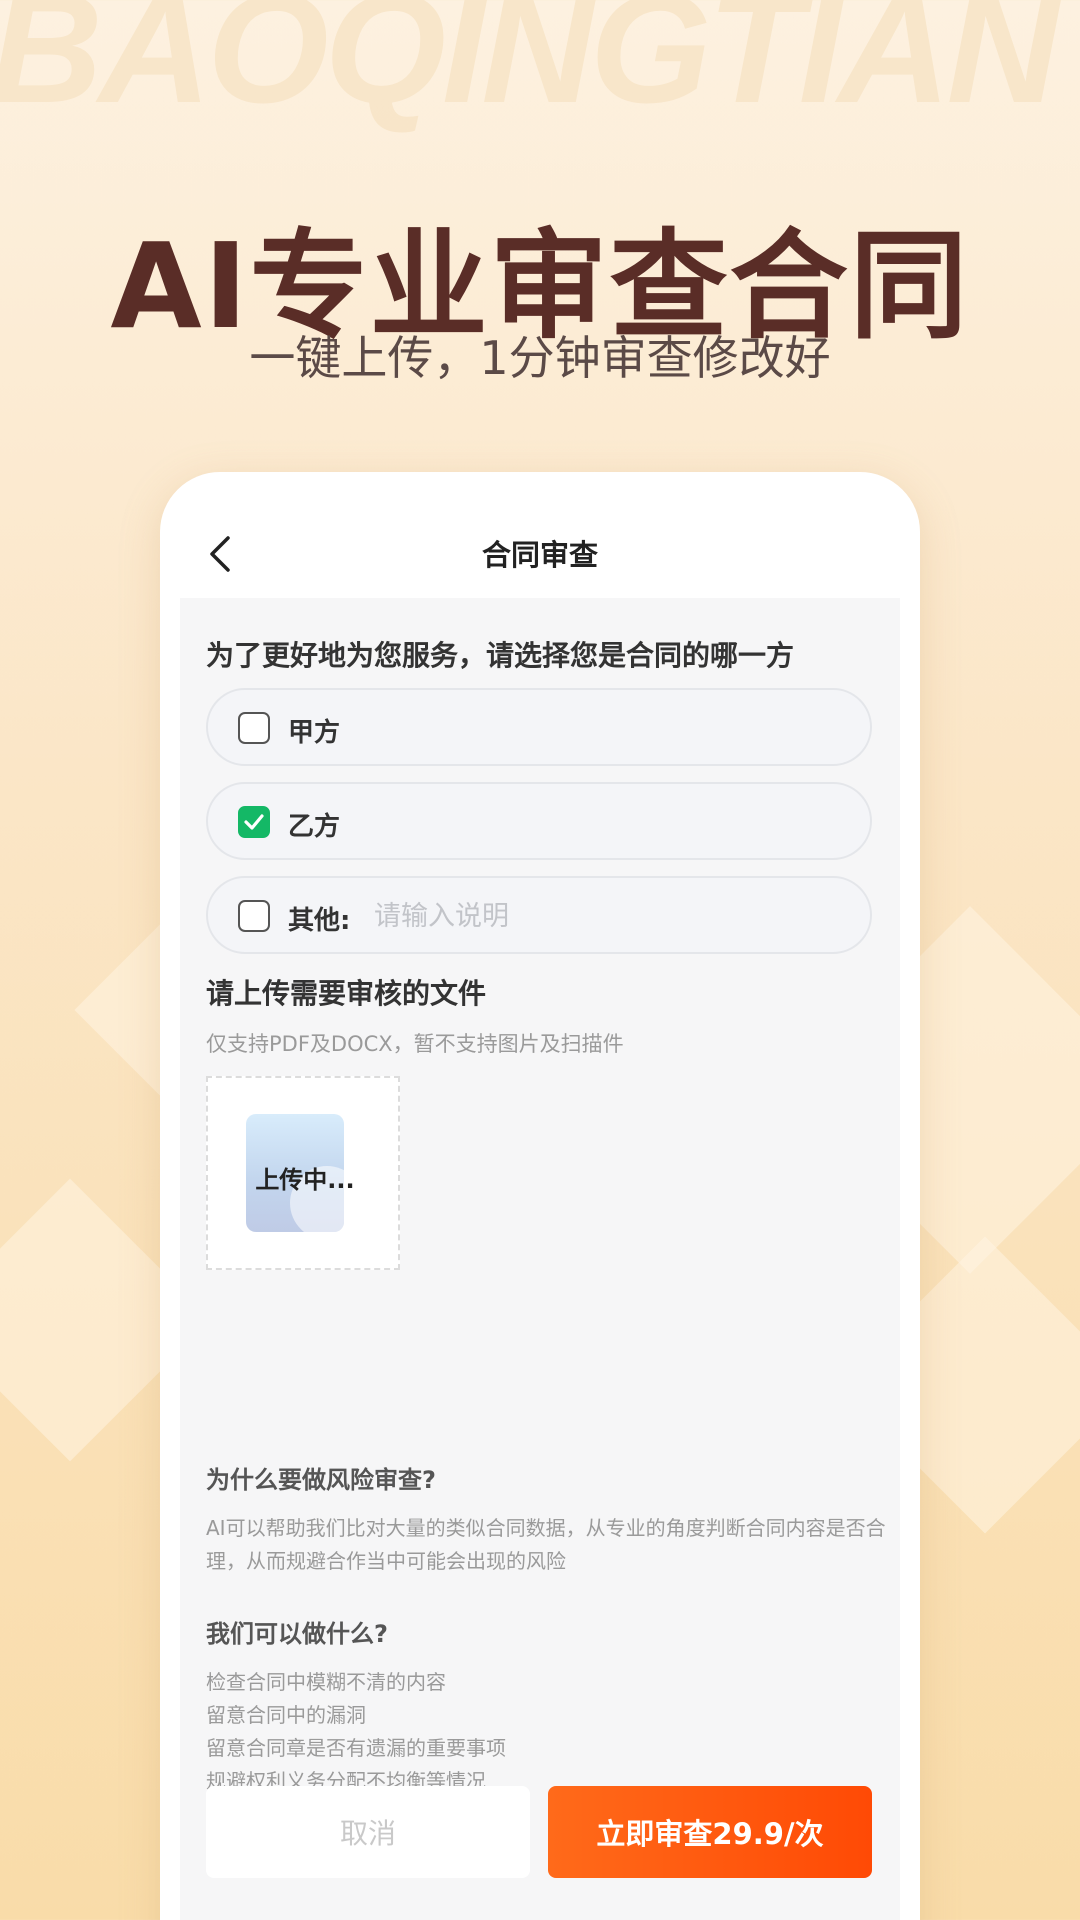 The image size is (1080, 1920). What do you see at coordinates (540, 358) in the screenshot?
I see `hero-subtitle: 一键上传，1分钟审查修改好` at bounding box center [540, 358].